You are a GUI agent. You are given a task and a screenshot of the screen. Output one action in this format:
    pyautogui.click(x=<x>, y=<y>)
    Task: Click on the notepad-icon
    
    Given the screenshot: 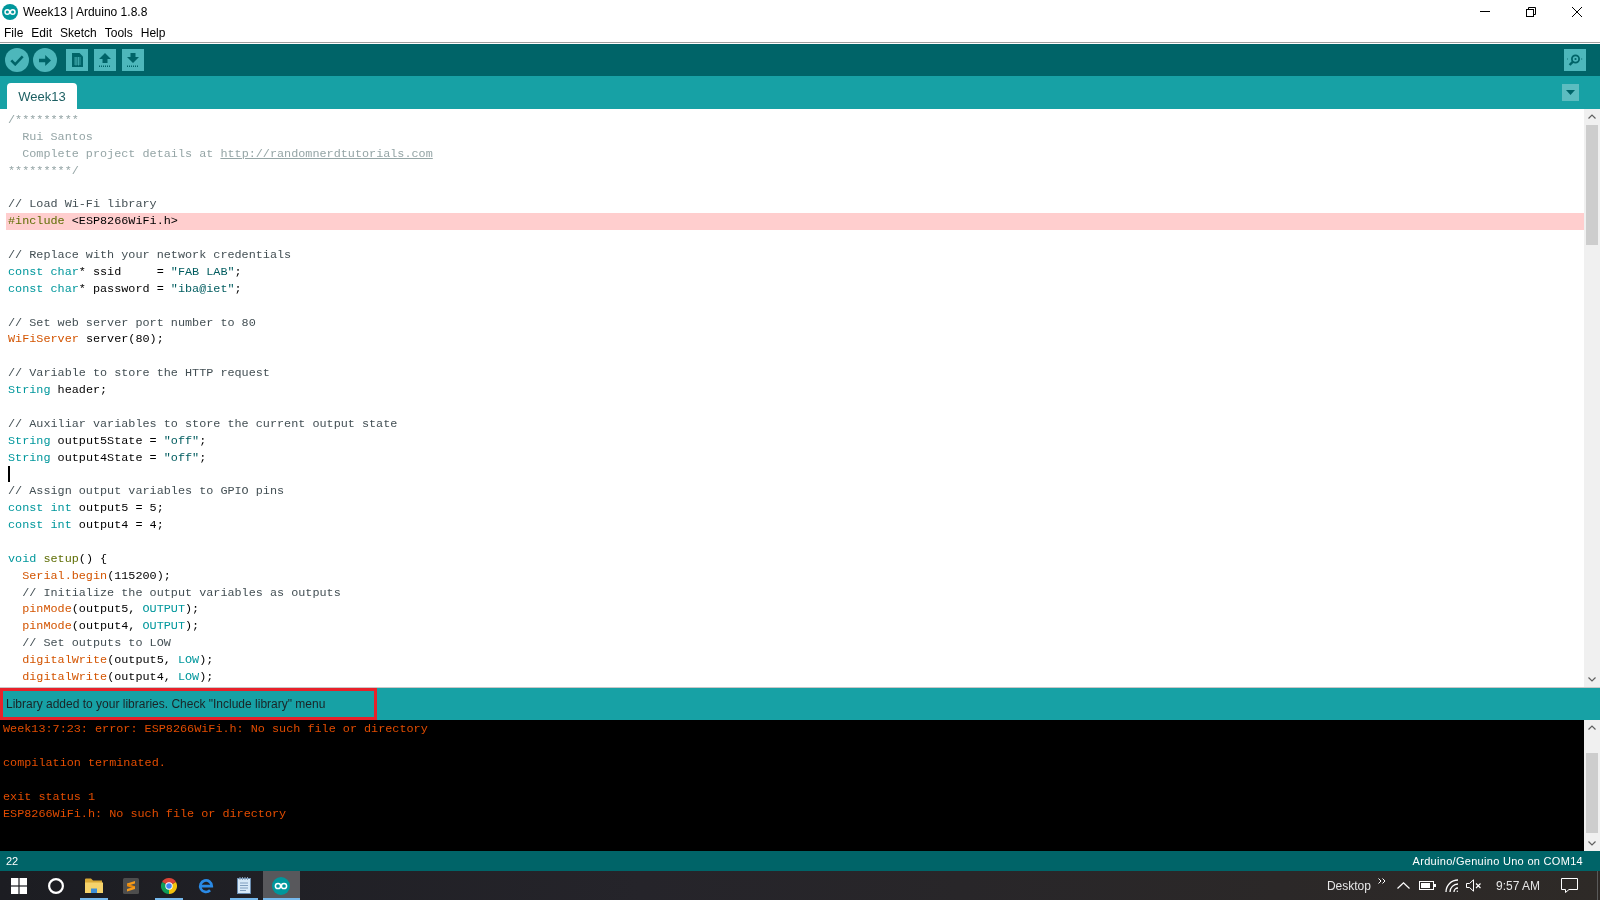 What is the action you would take?
    pyautogui.click(x=243, y=885)
    